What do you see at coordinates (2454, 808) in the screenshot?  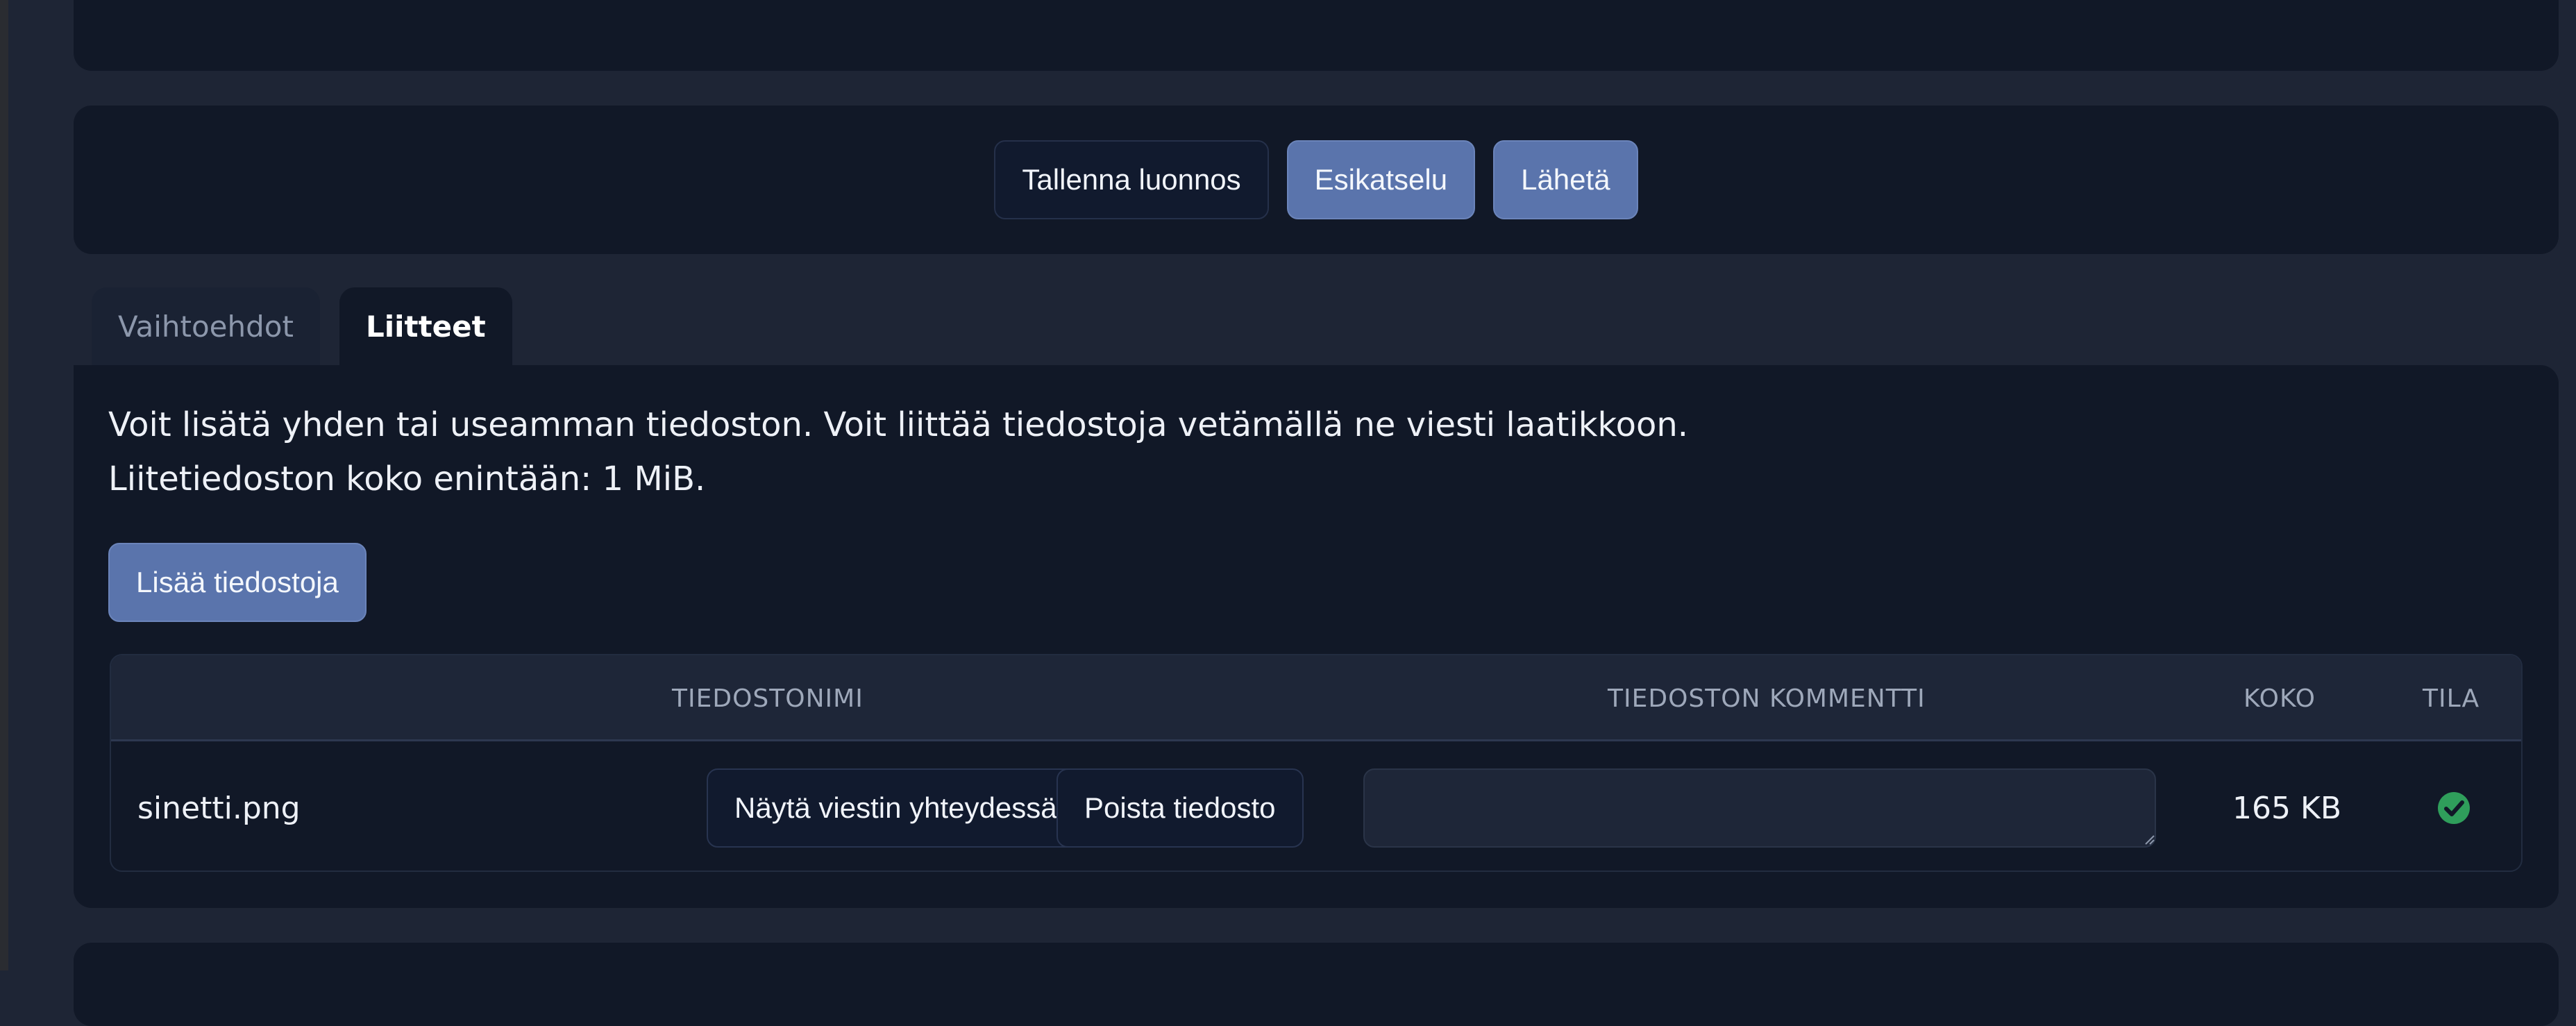 I see `check-circle-icon` at bounding box center [2454, 808].